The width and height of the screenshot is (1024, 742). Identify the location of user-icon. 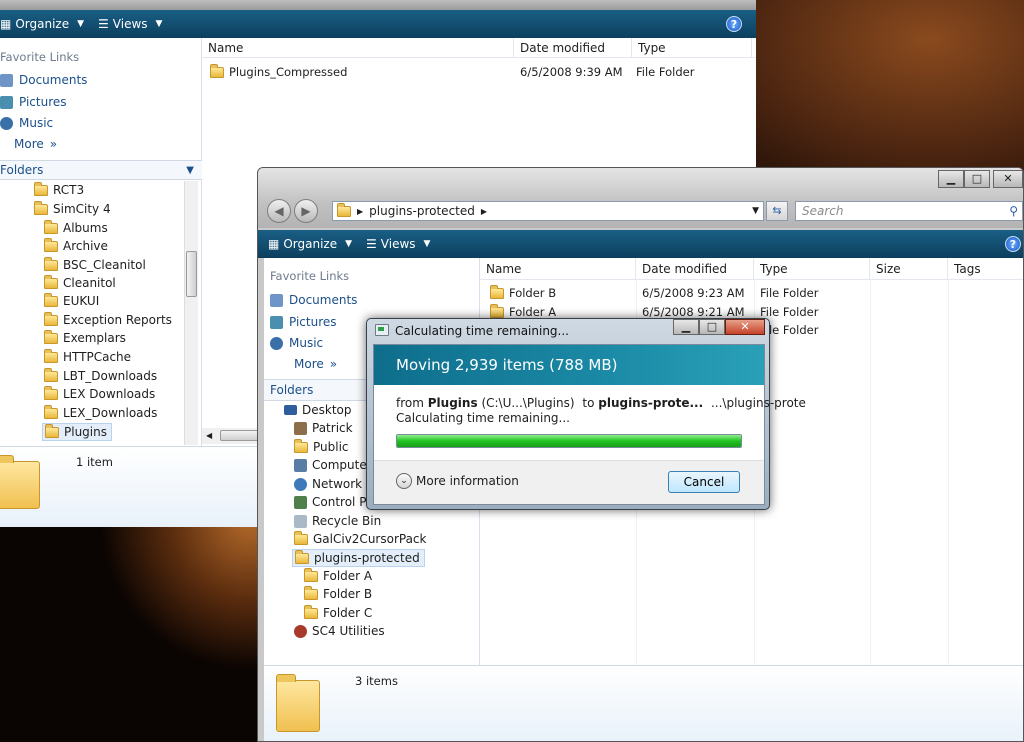
(300, 428).